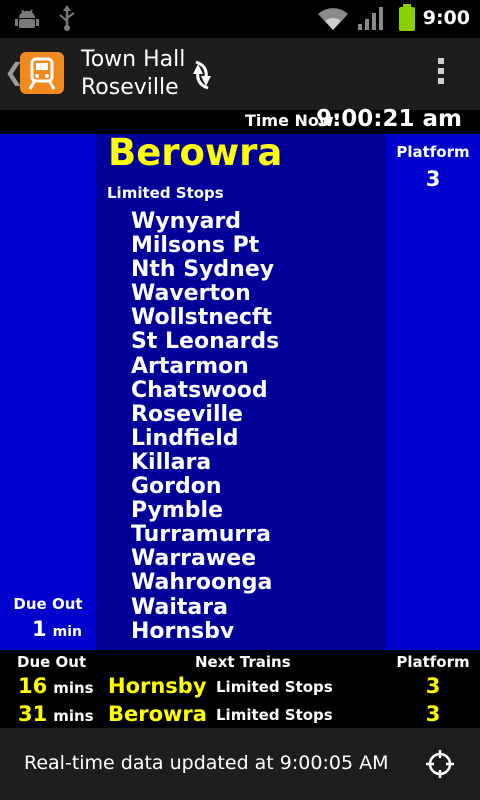 This screenshot has height=800, width=480. Describe the element at coordinates (185, 438) in the screenshot. I see `stop-item: Lindfield` at that location.